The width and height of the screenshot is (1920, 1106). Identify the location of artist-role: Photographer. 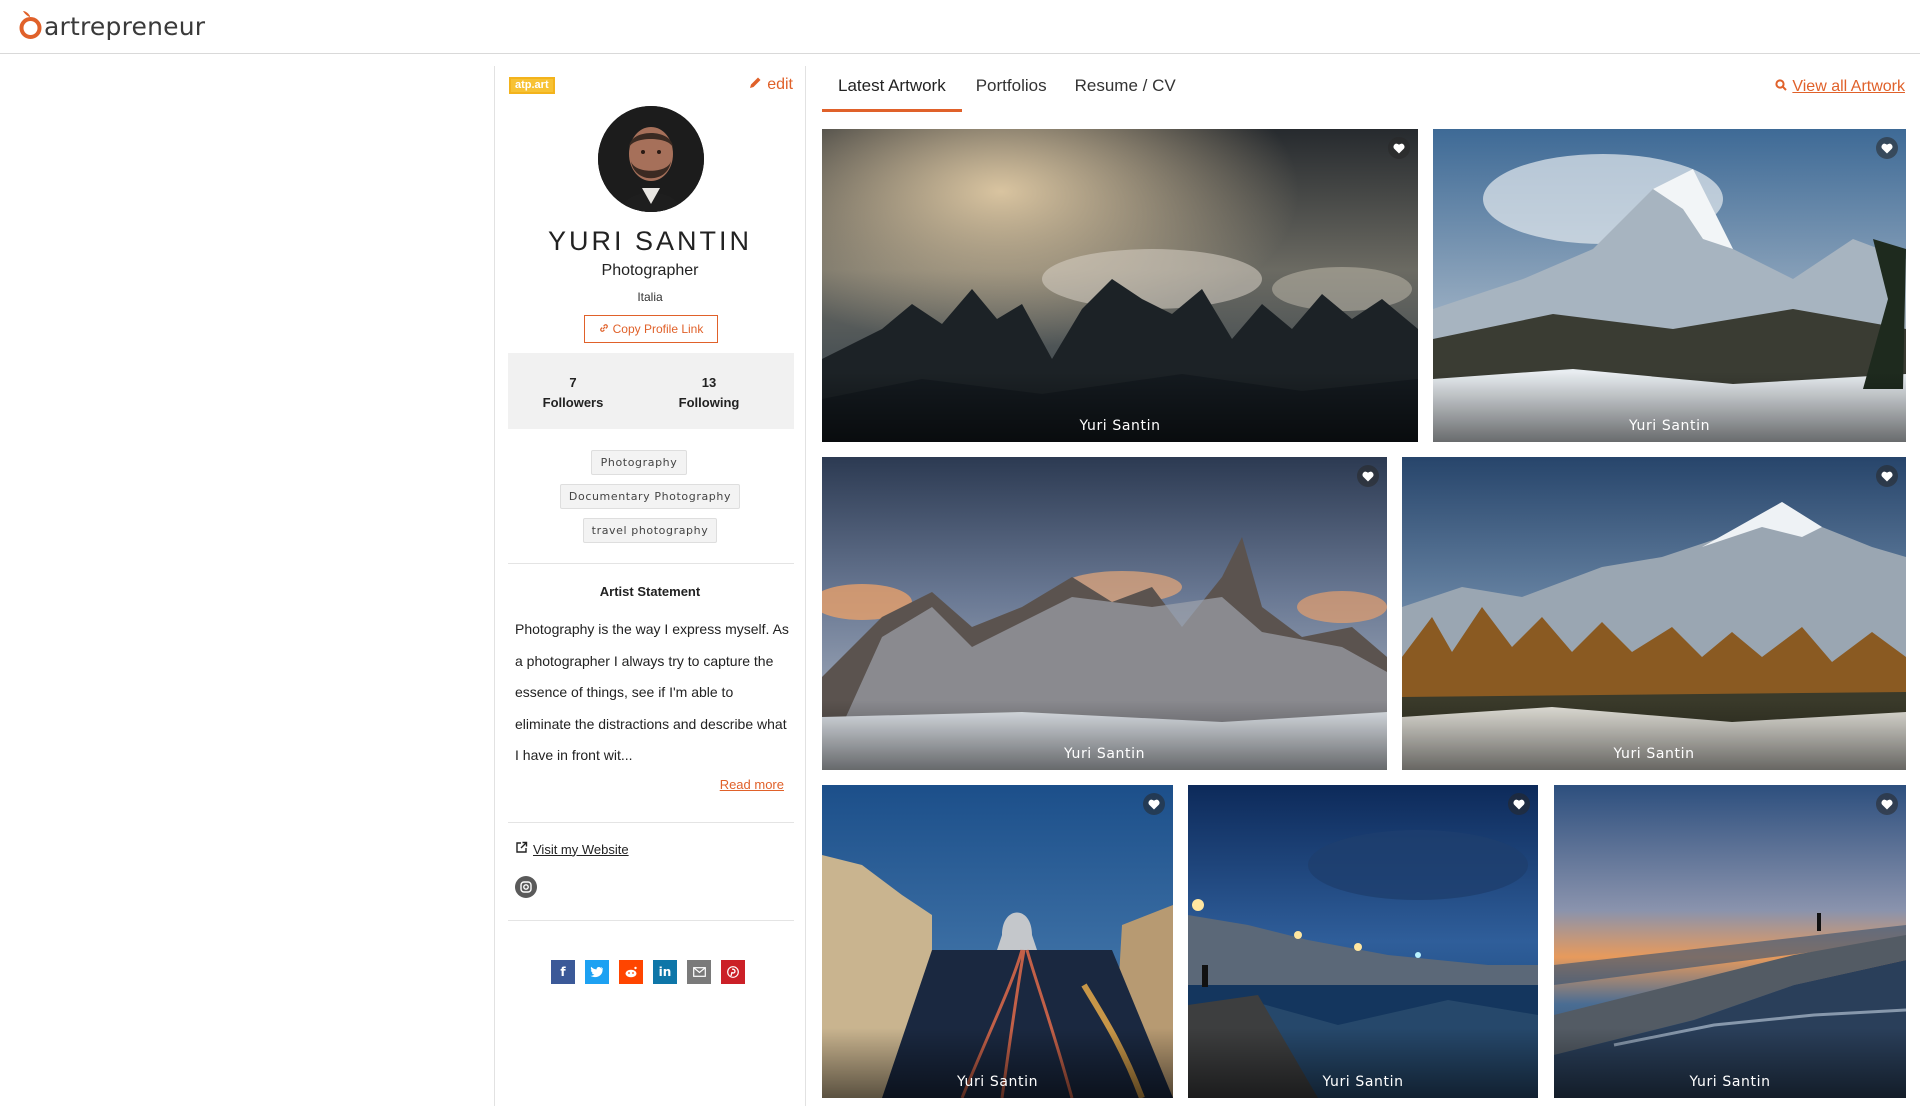
(650, 270).